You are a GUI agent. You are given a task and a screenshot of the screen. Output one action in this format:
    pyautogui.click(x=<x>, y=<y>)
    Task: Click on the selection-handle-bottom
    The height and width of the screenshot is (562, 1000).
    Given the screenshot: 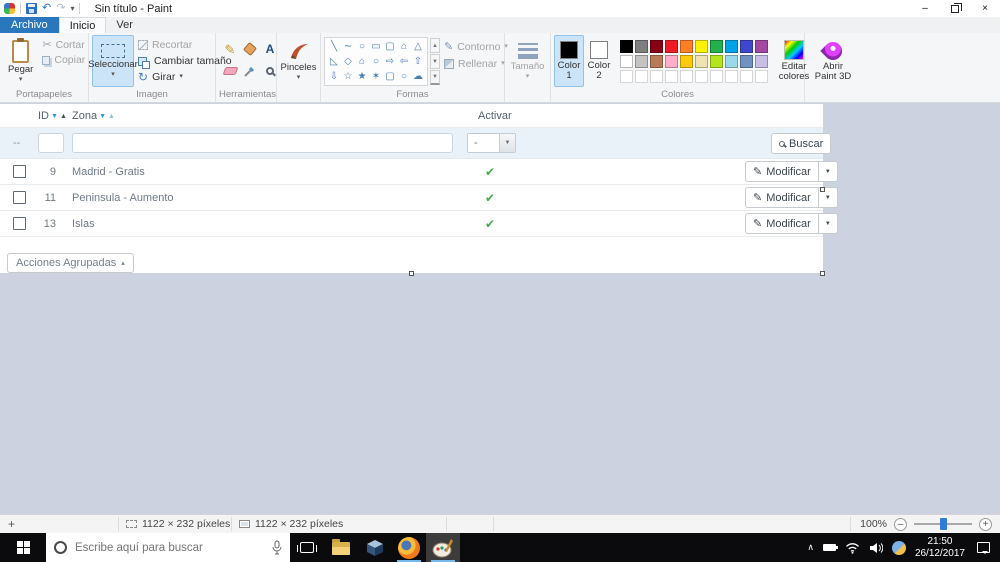 What is the action you would take?
    pyautogui.click(x=411, y=273)
    